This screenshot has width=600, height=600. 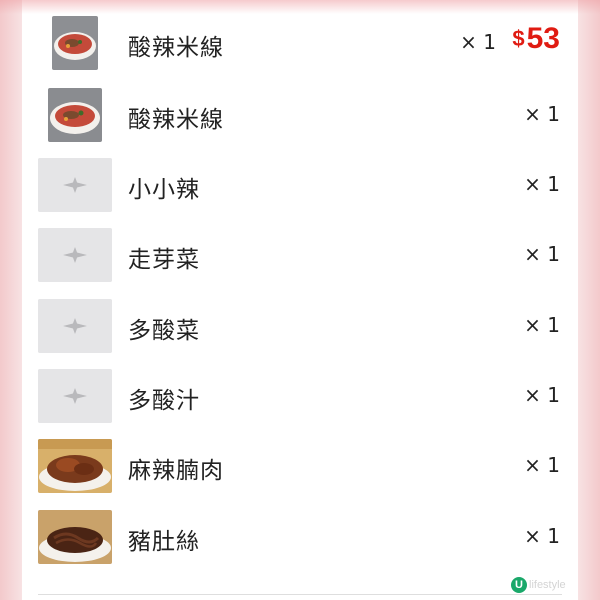 I want to click on order-item: 豬肚絲 × 1, so click(x=300, y=545).